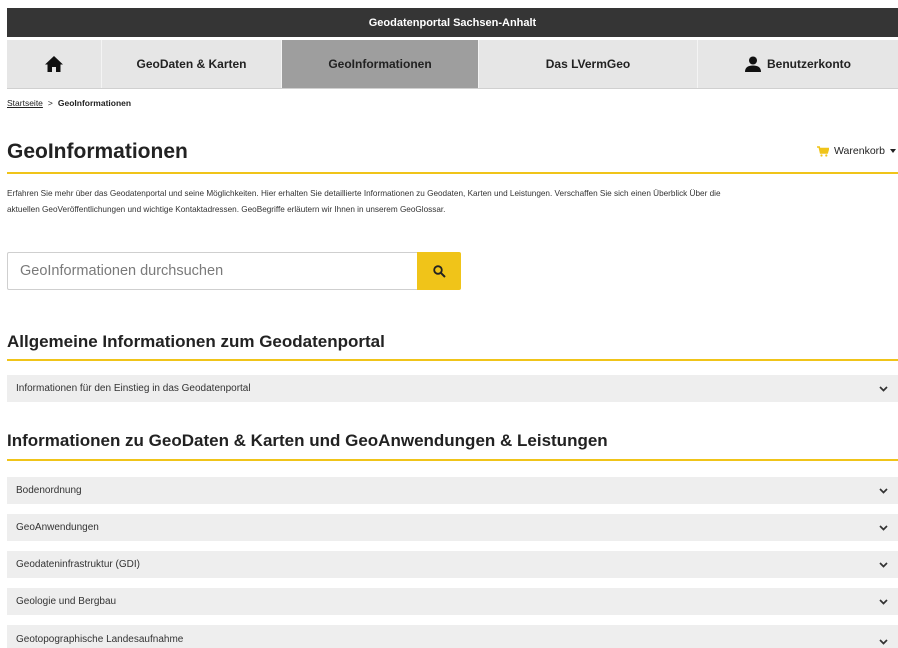 The height and width of the screenshot is (648, 898). What do you see at coordinates (893, 151) in the screenshot?
I see `caret-down-icon` at bounding box center [893, 151].